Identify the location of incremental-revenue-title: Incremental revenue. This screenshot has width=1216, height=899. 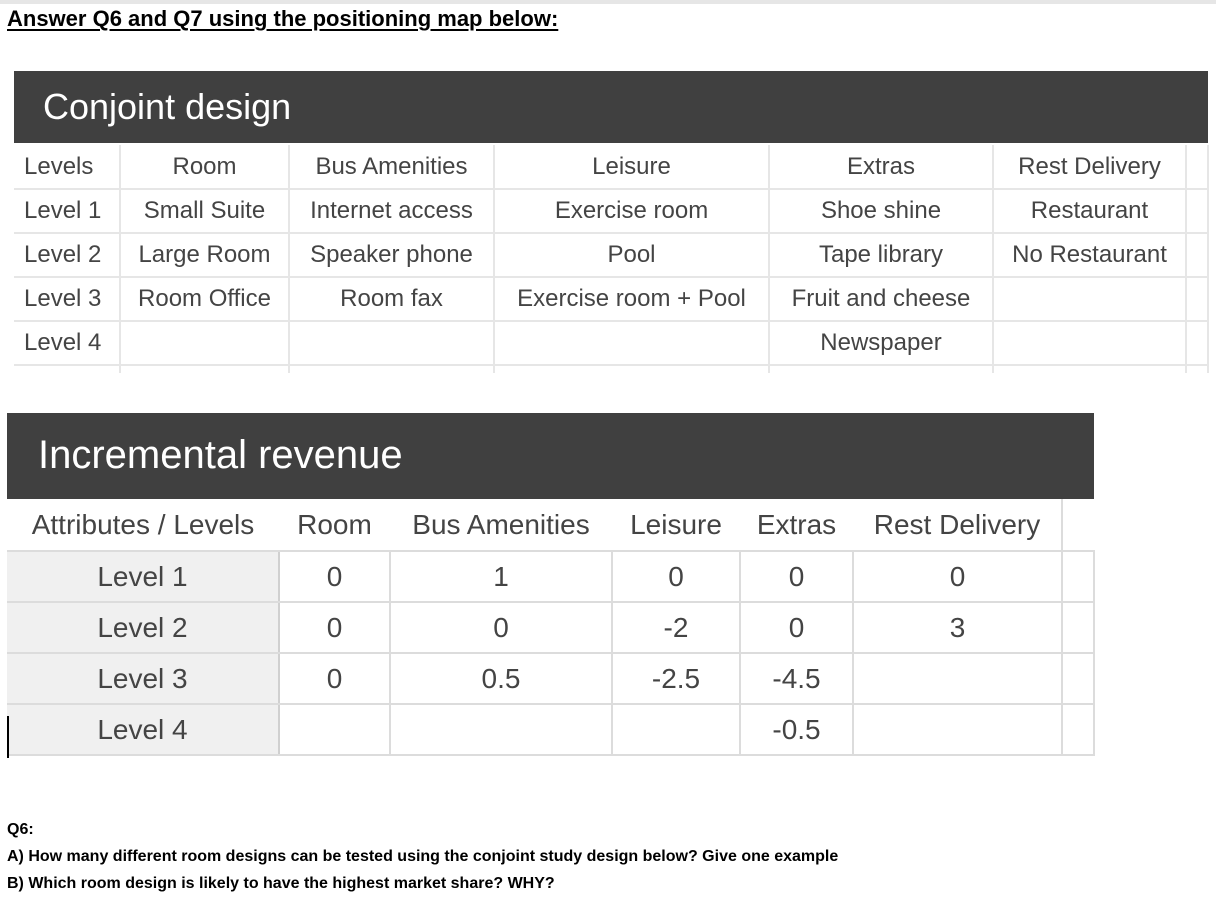
(550, 456).